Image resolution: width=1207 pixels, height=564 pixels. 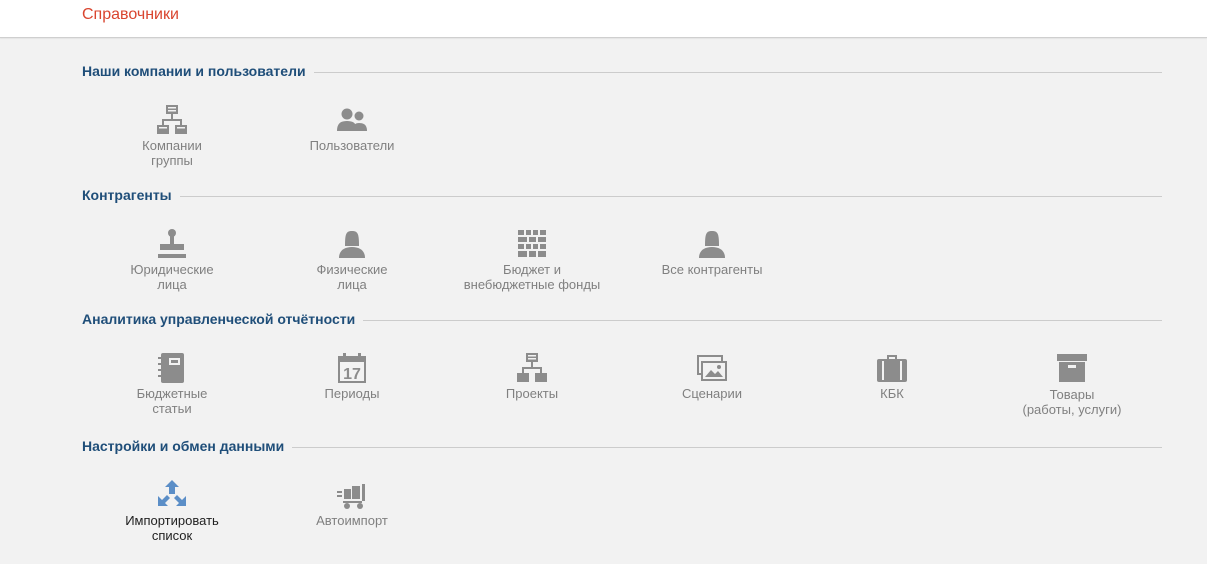 I want to click on stamp-icon, so click(x=172, y=243).